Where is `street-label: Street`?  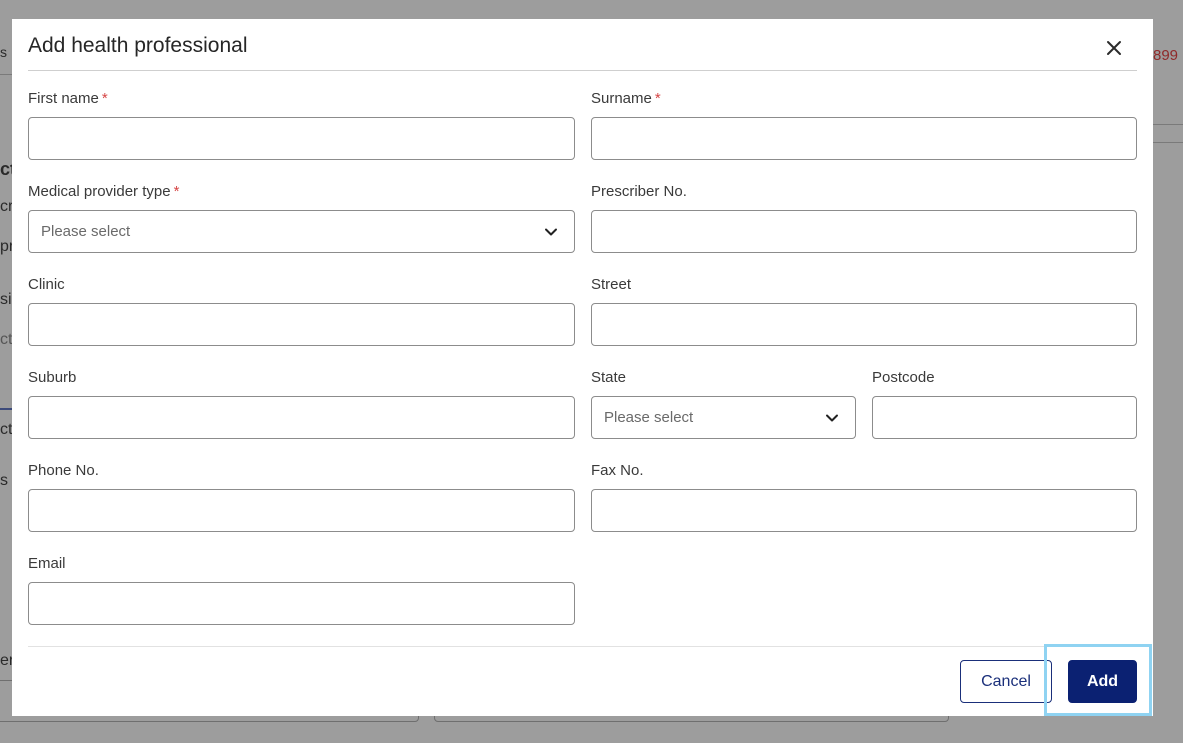 street-label: Street is located at coordinates (611, 284).